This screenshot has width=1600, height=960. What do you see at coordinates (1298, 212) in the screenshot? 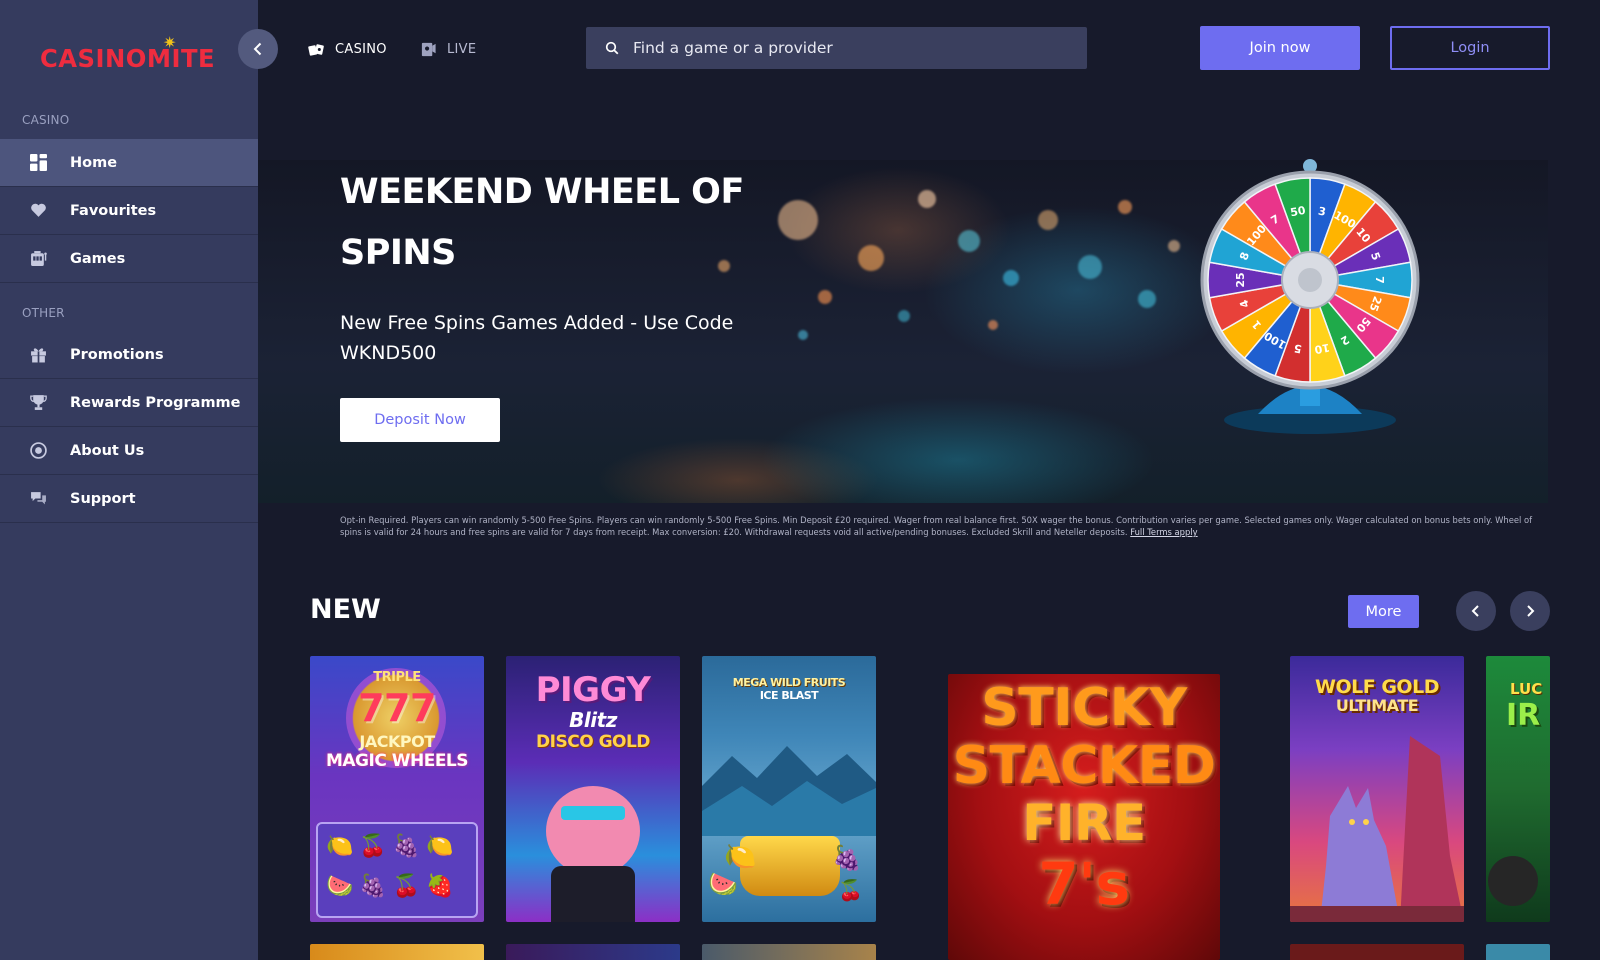
I see `wheel-segment-label: 50` at bounding box center [1298, 212].